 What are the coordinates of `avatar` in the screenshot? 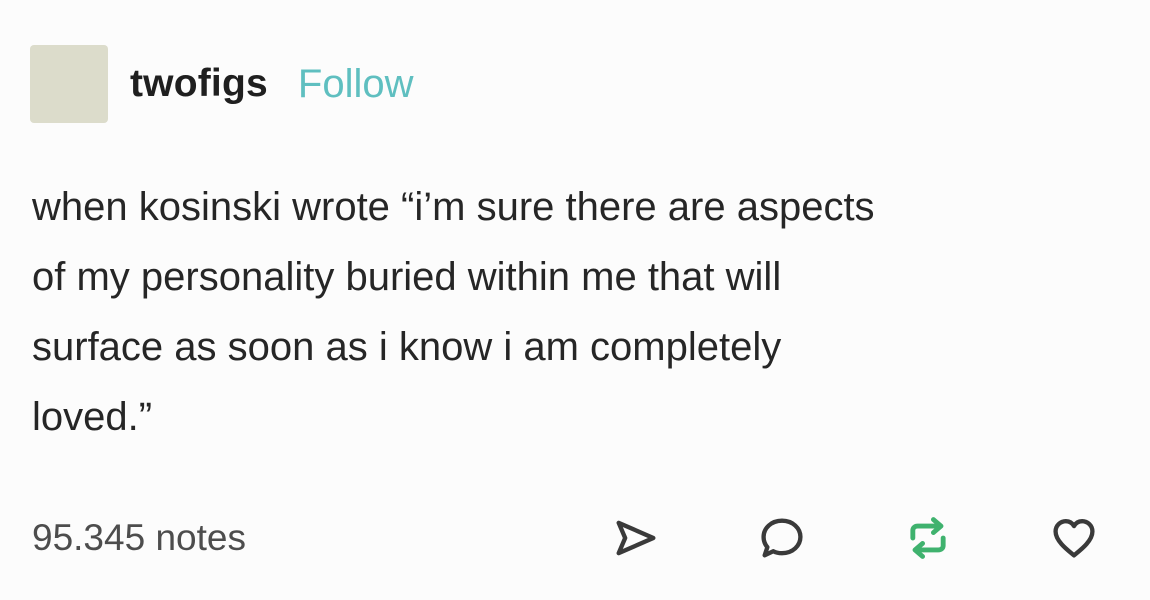 It's located at (69, 84).